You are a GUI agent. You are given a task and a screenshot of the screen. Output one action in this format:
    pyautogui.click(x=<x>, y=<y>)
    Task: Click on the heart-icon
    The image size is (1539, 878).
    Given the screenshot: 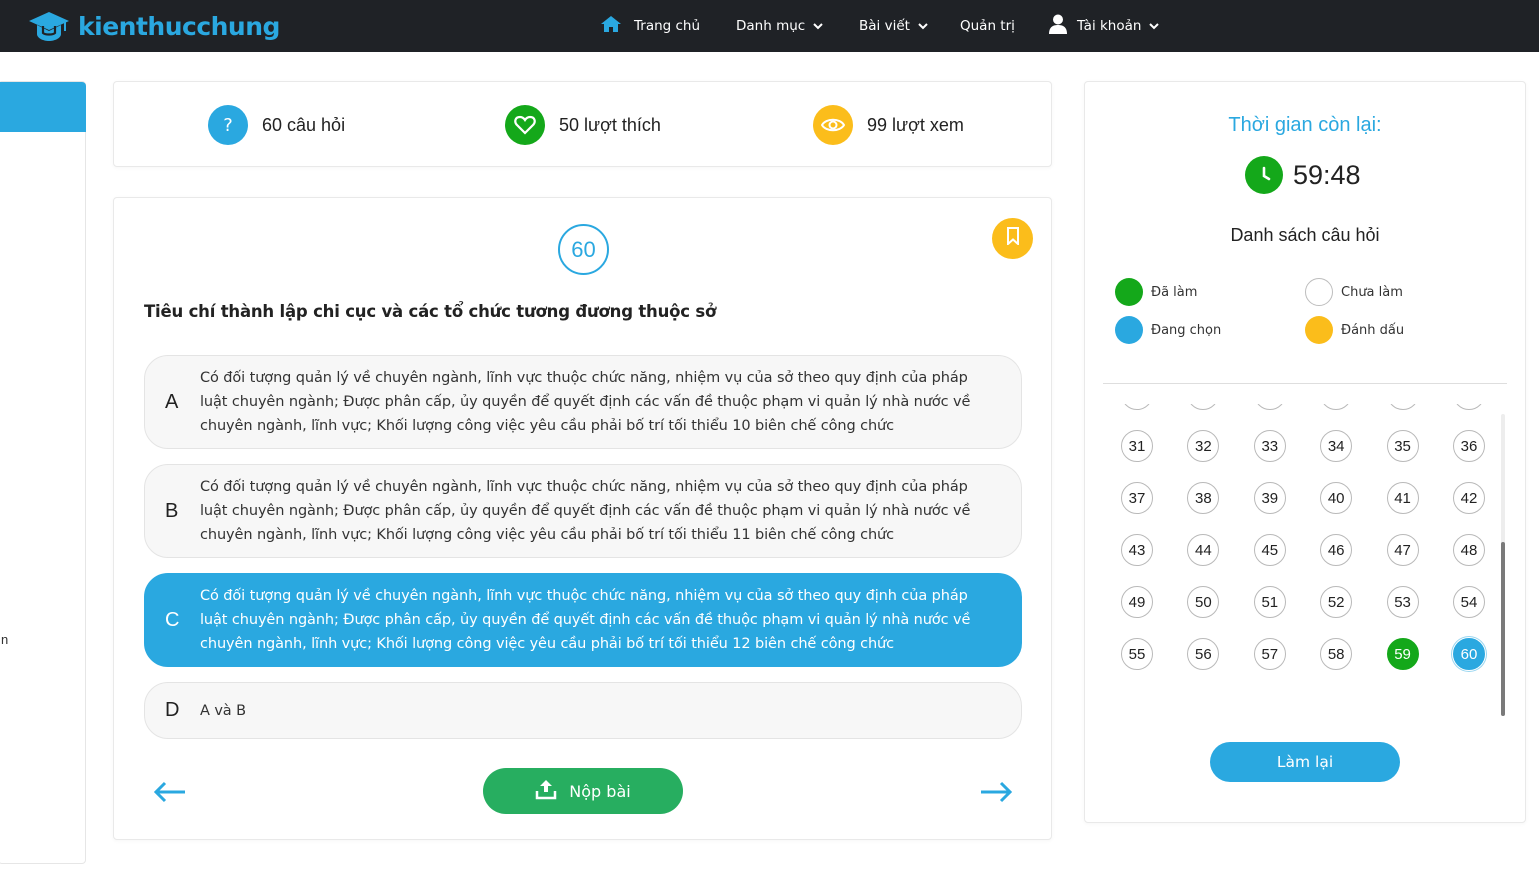 What is the action you would take?
    pyautogui.click(x=525, y=125)
    